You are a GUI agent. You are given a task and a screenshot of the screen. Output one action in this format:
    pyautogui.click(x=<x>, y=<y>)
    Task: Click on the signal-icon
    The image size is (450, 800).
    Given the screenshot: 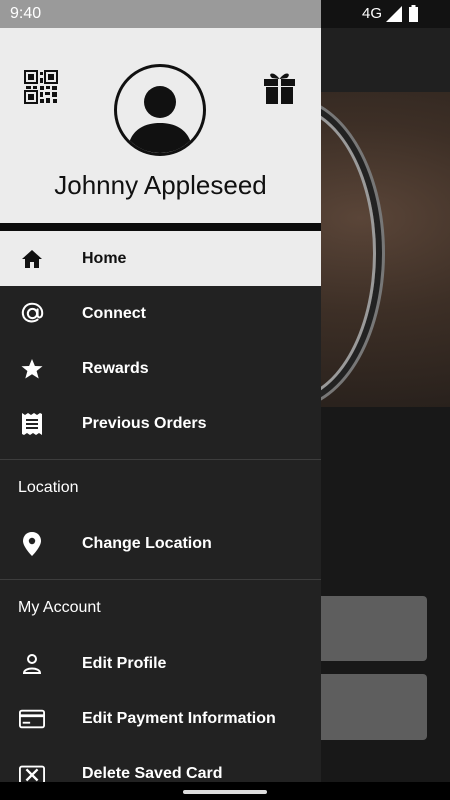 What is the action you would take?
    pyautogui.click(x=394, y=14)
    